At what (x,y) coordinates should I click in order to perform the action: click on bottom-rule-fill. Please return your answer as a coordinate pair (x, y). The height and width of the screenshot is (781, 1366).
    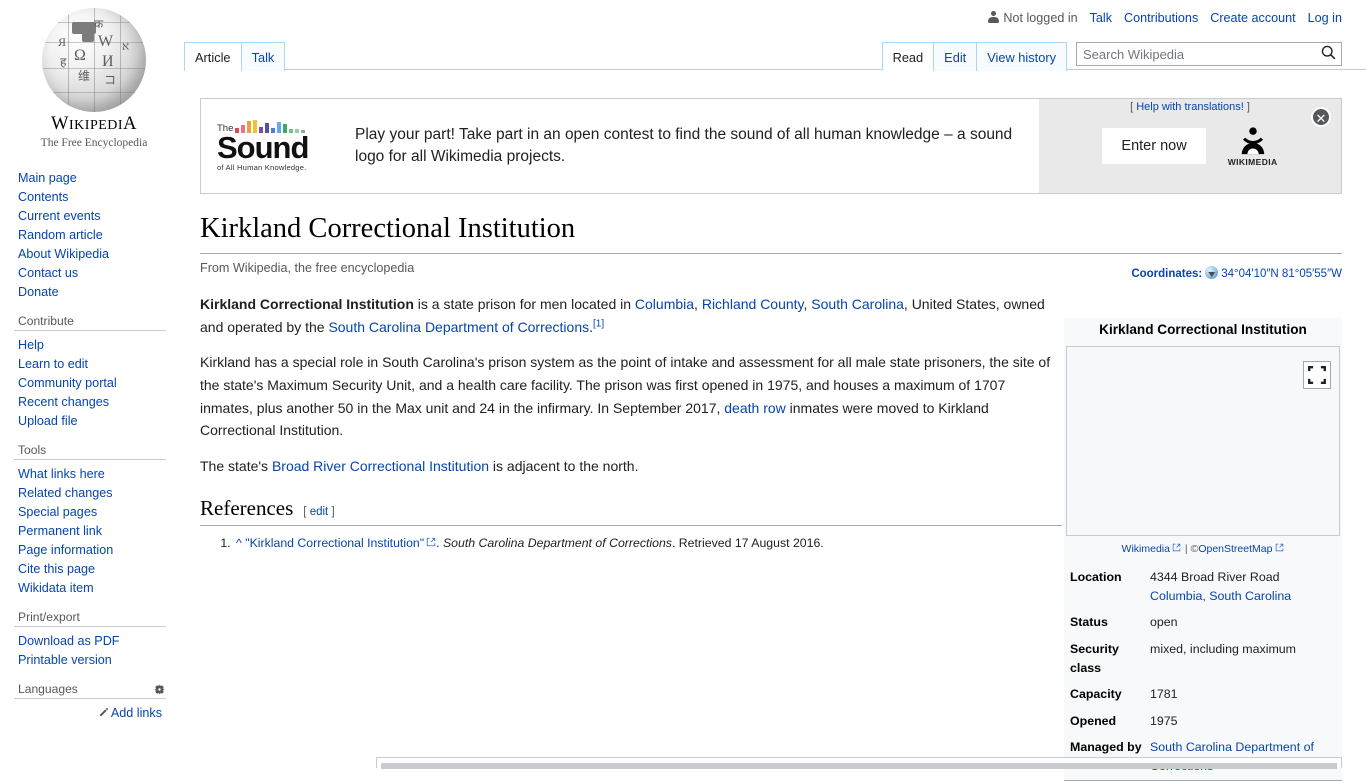
    Looking at the image, I should click on (859, 766).